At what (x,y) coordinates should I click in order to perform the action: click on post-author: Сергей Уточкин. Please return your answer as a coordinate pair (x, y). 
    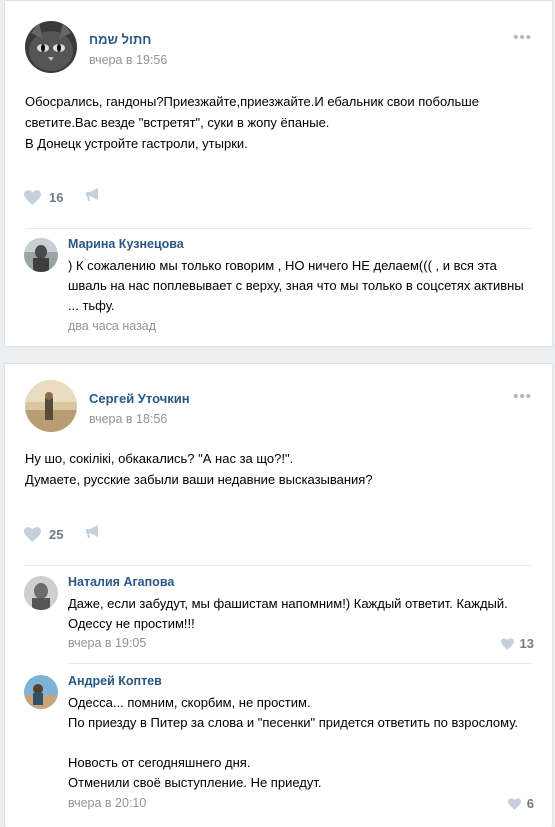
    Looking at the image, I should click on (139, 398).